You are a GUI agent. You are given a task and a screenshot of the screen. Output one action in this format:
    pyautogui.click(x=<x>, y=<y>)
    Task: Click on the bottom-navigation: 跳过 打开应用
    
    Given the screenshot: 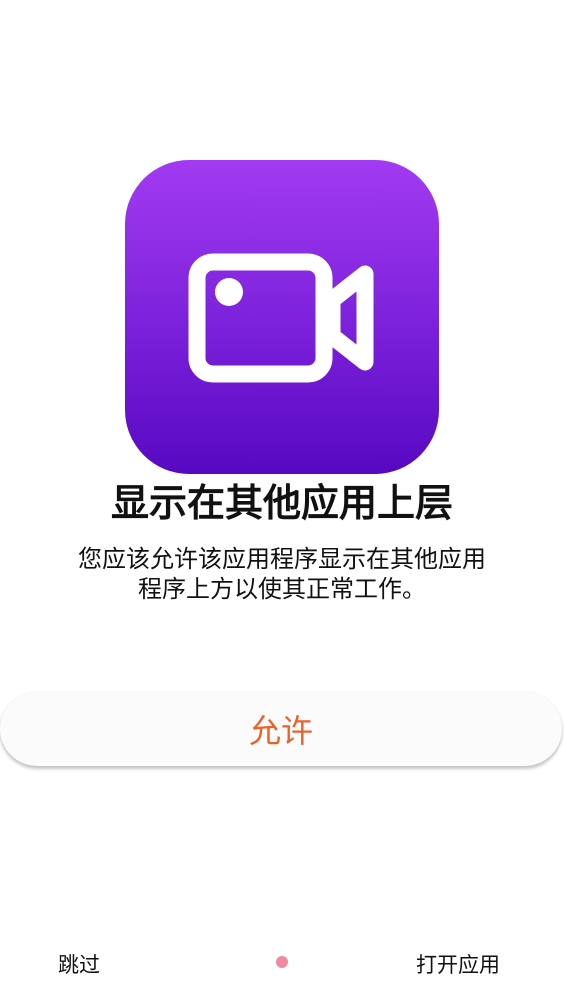 What is the action you would take?
    pyautogui.click(x=282, y=966)
    